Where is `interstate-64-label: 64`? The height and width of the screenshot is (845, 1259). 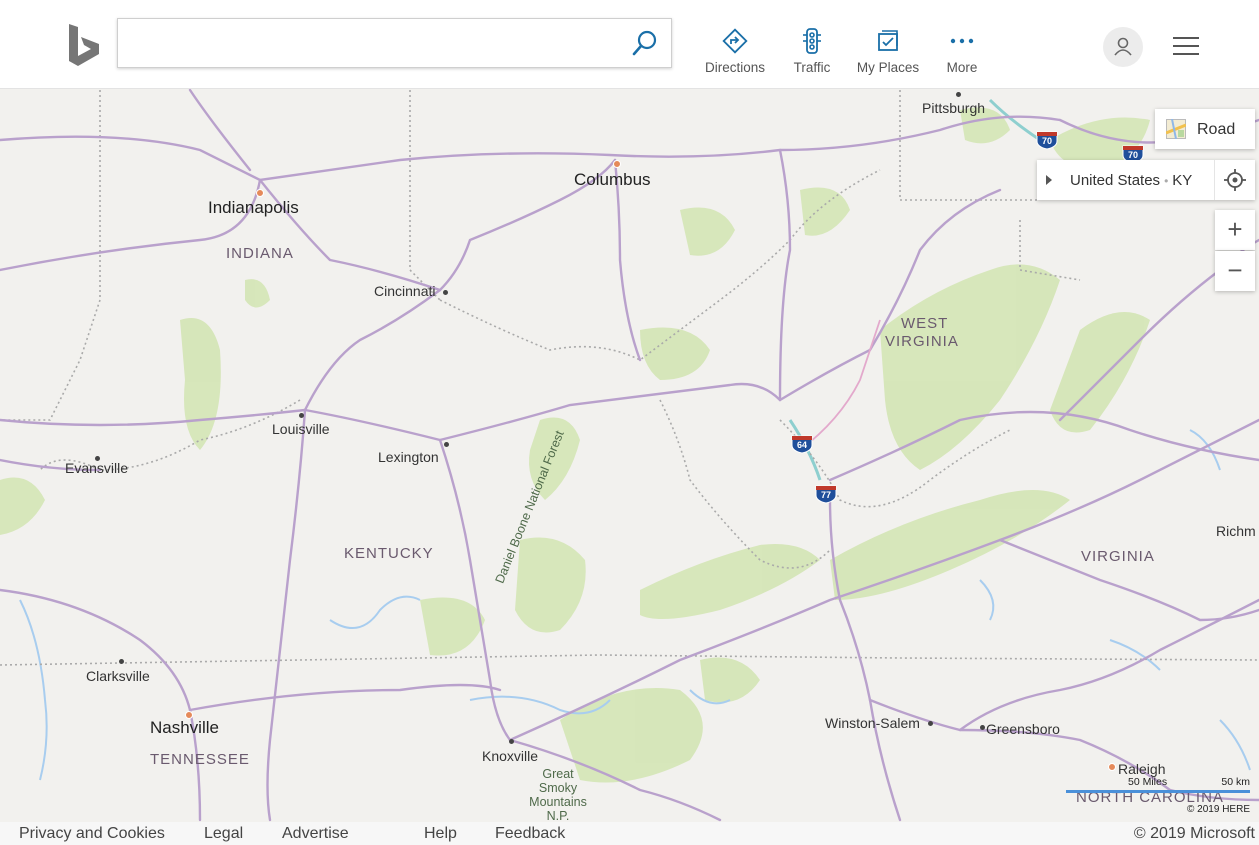 interstate-64-label: 64 is located at coordinates (801, 445).